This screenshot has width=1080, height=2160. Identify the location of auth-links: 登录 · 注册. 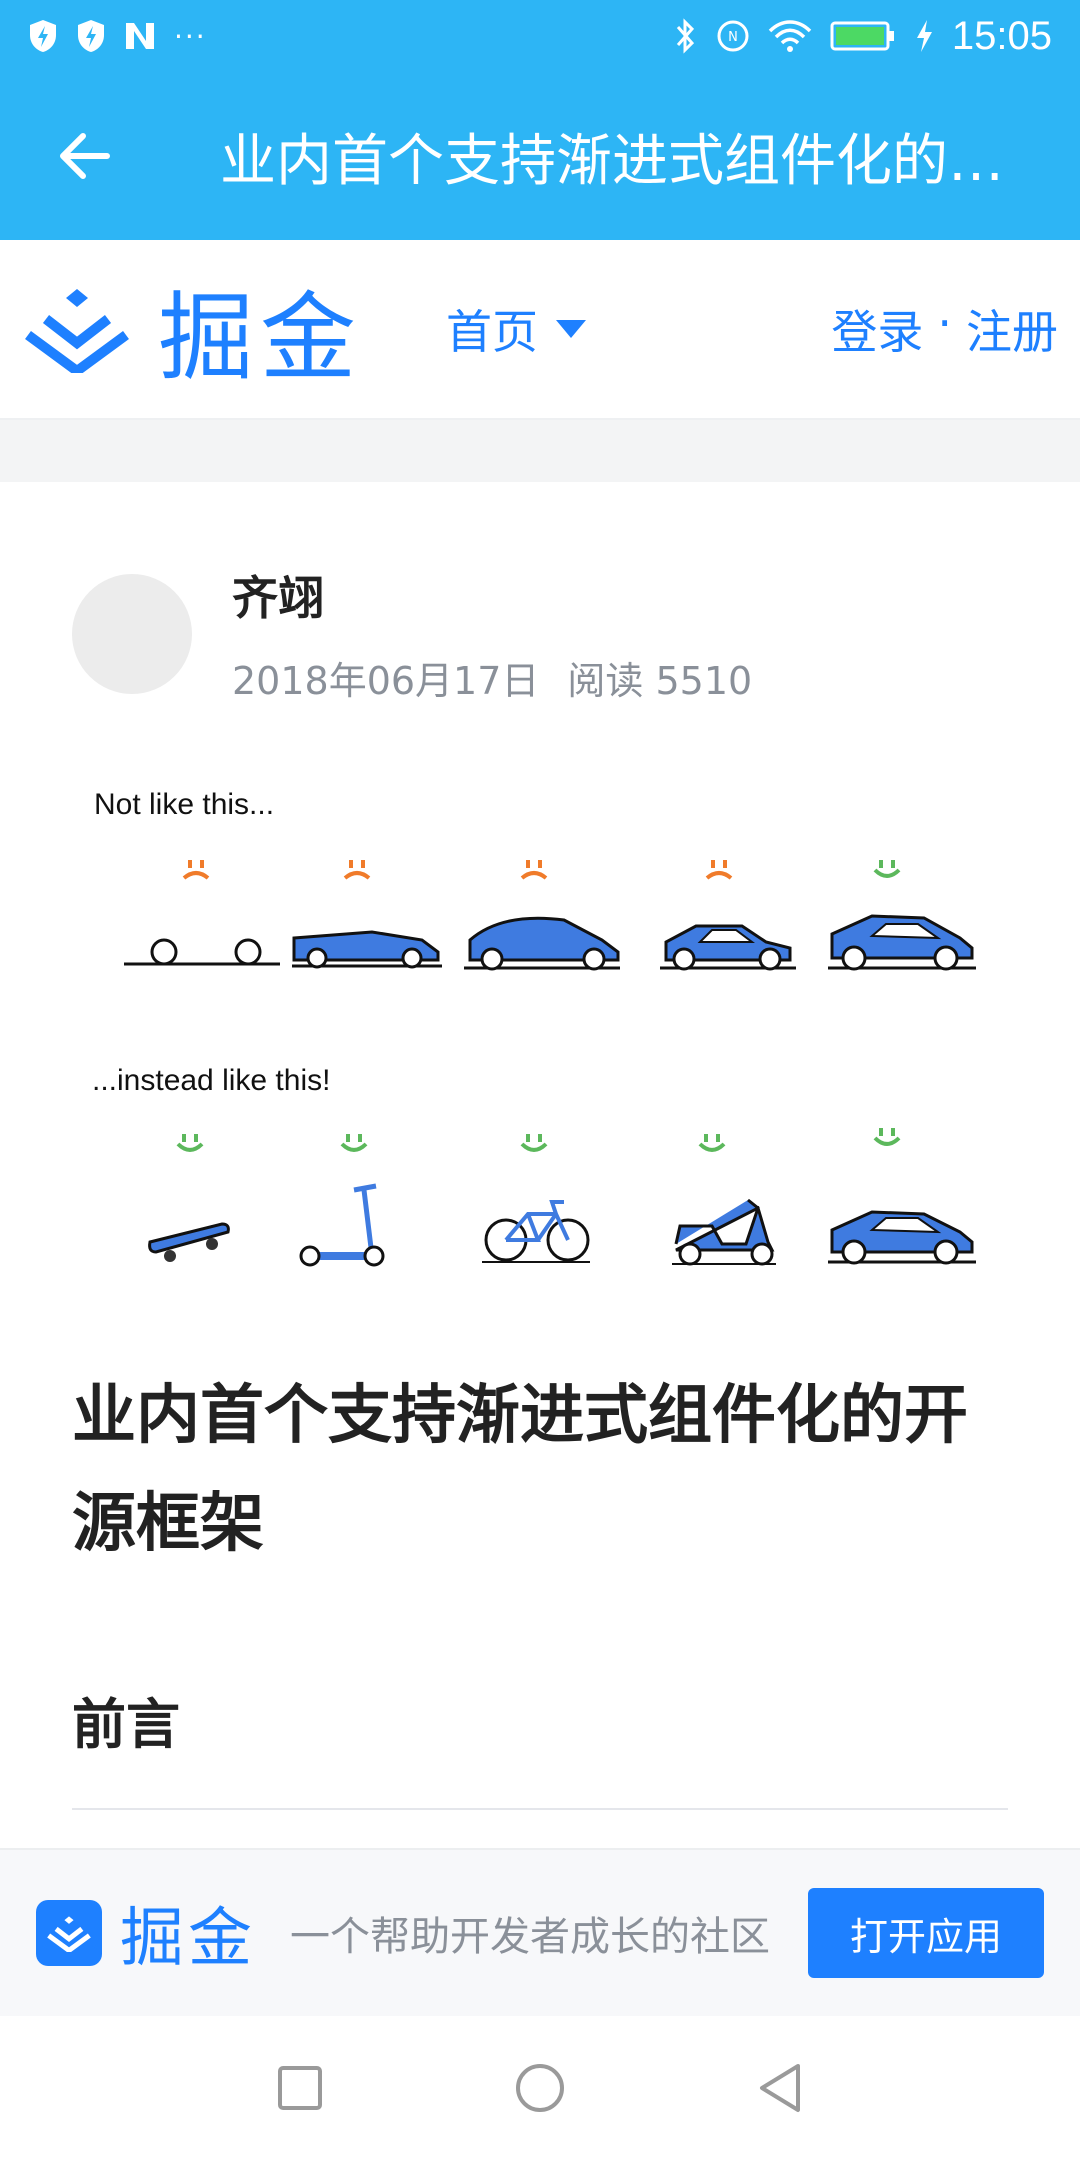
(944, 329).